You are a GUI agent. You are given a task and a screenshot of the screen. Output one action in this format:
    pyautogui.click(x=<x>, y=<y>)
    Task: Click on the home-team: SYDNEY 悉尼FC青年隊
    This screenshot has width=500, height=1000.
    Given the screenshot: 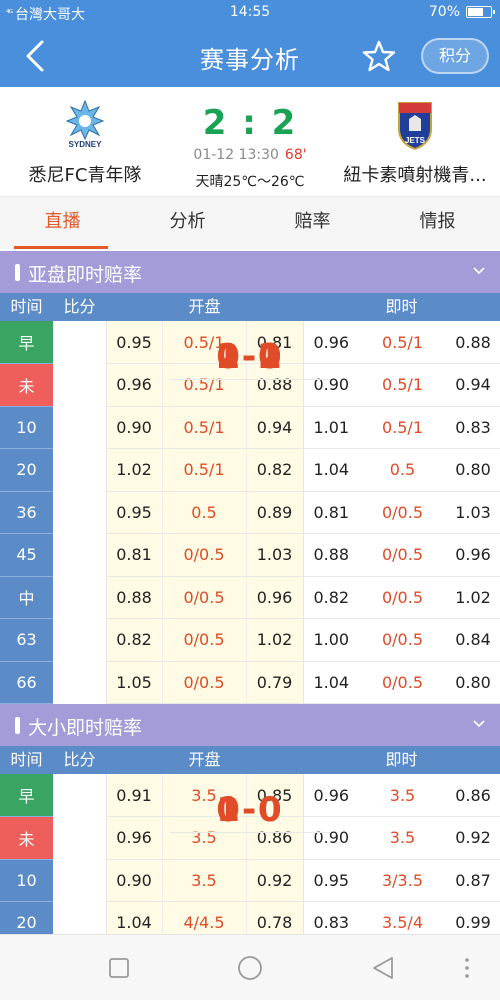 What is the action you would take?
    pyautogui.click(x=85, y=137)
    